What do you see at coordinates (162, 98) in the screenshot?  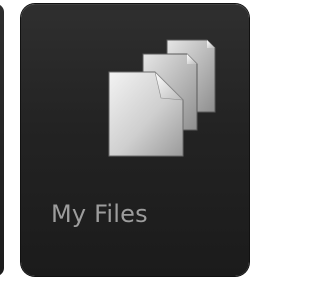 I see `documents-stack-icon` at bounding box center [162, 98].